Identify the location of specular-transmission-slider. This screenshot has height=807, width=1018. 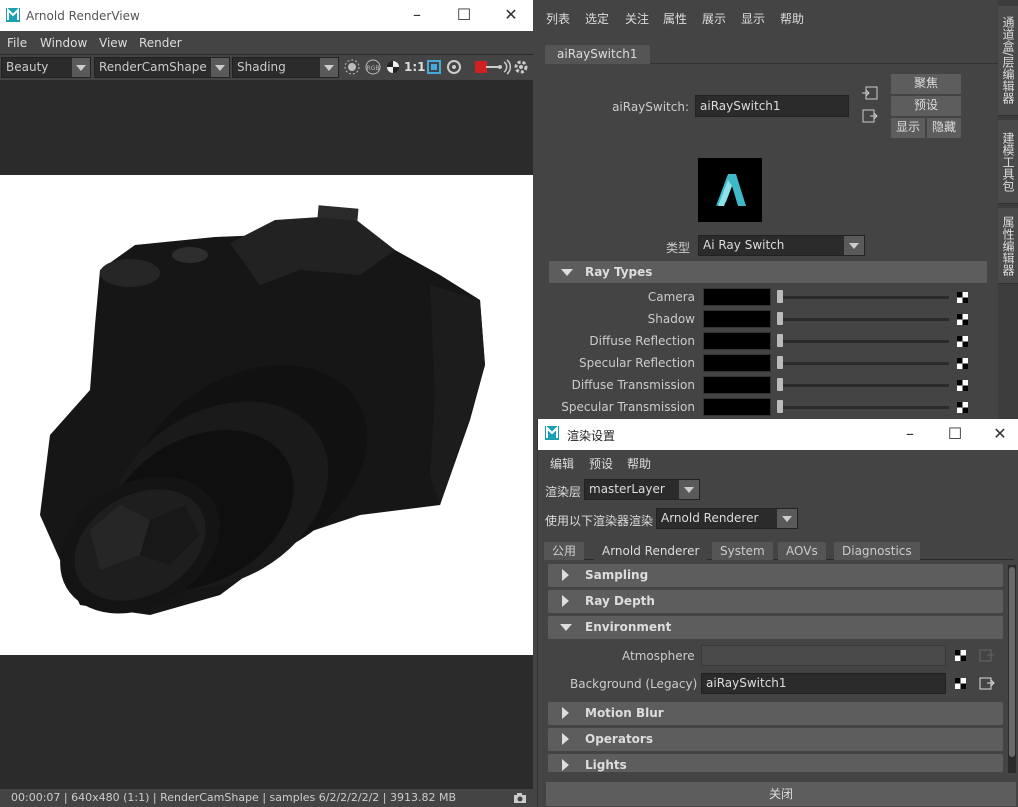
(780, 406).